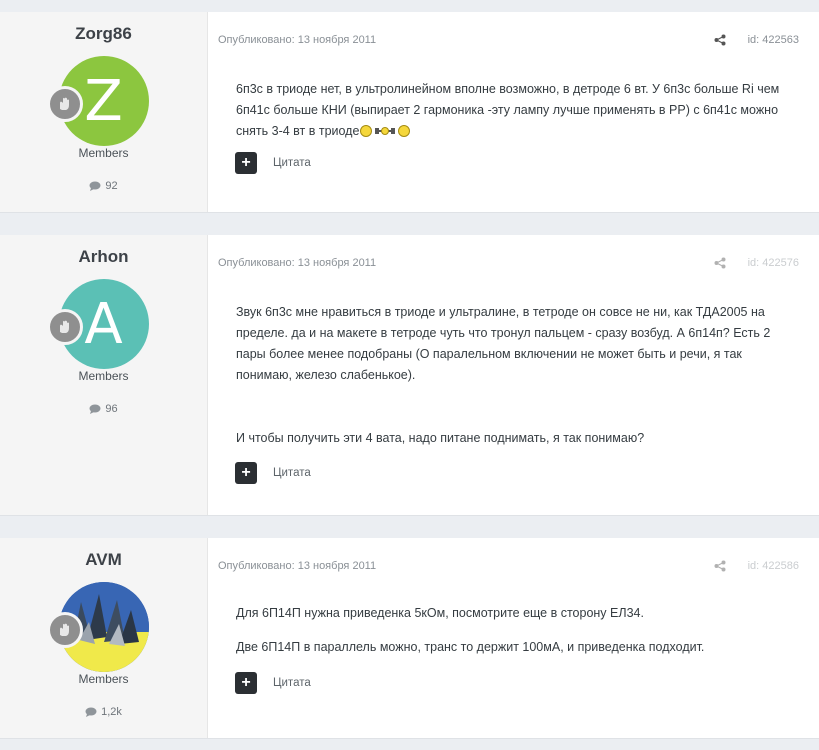 Image resolution: width=819 pixels, height=750 pixels. What do you see at coordinates (103, 34) in the screenshot?
I see `author-name: Zorg86` at bounding box center [103, 34].